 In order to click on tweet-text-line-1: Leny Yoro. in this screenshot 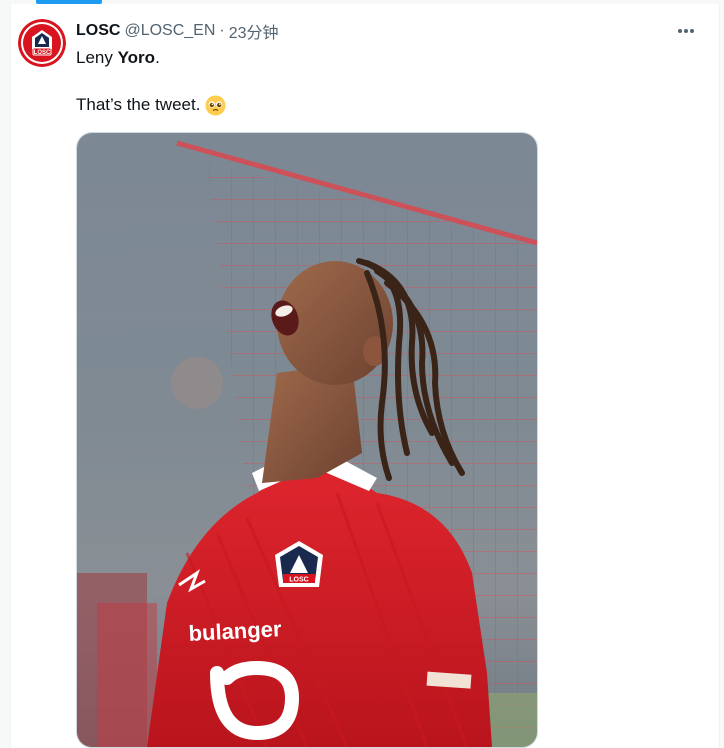, I will do `click(118, 58)`.